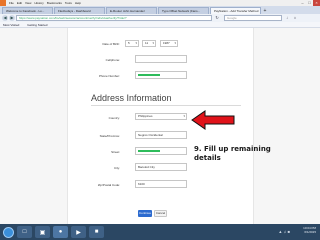 The height and width of the screenshot is (240, 320). Describe the element at coordinates (42, 232) in the screenshot. I see `folder-icon: ▣` at that location.